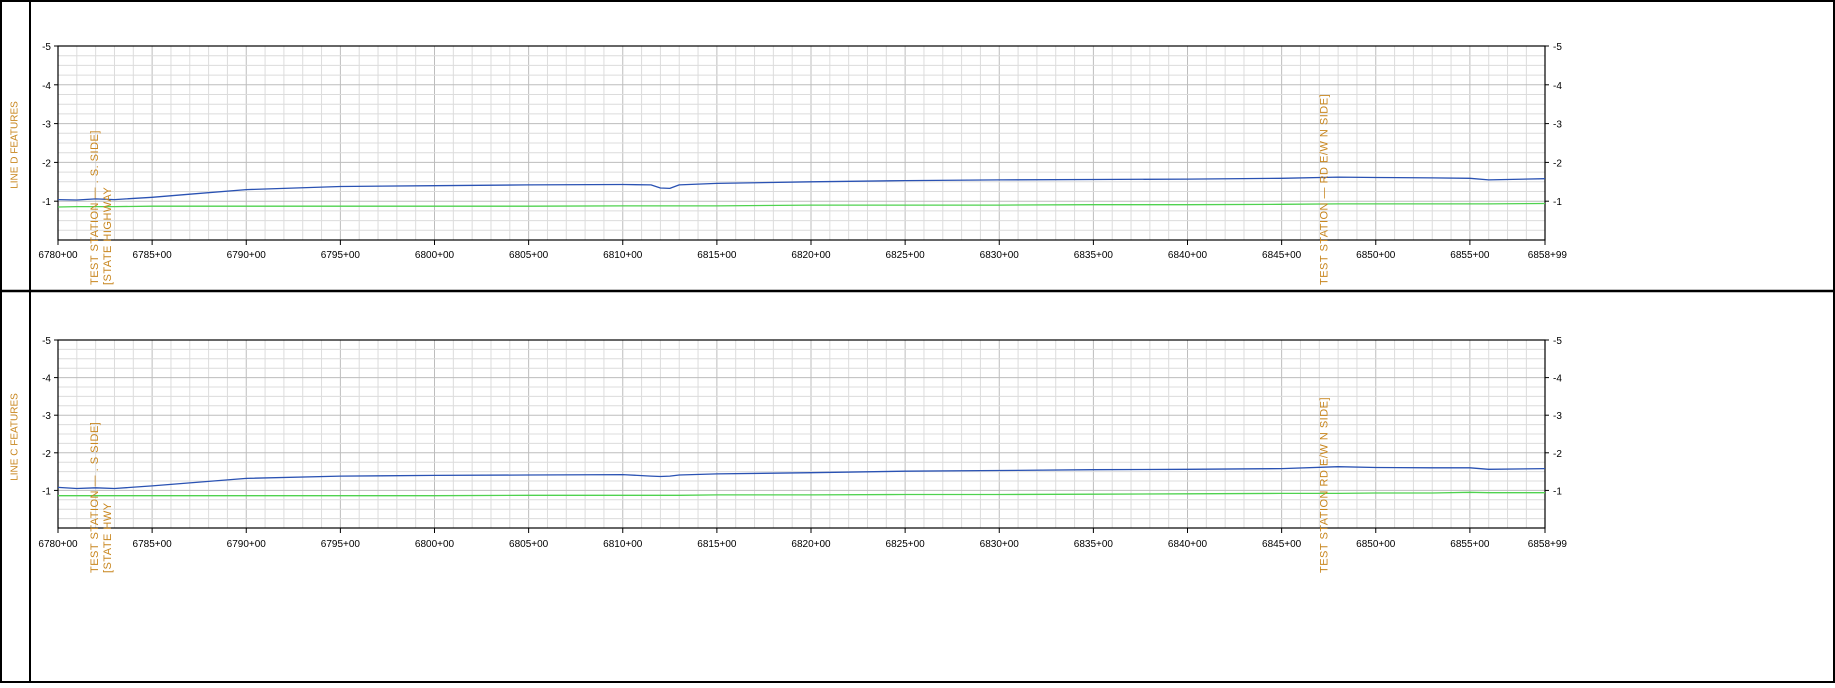 Image resolution: width=1835 pixels, height=688 pixels. I want to click on panel-side-label: LINE D FEATURES, so click(15, 145).